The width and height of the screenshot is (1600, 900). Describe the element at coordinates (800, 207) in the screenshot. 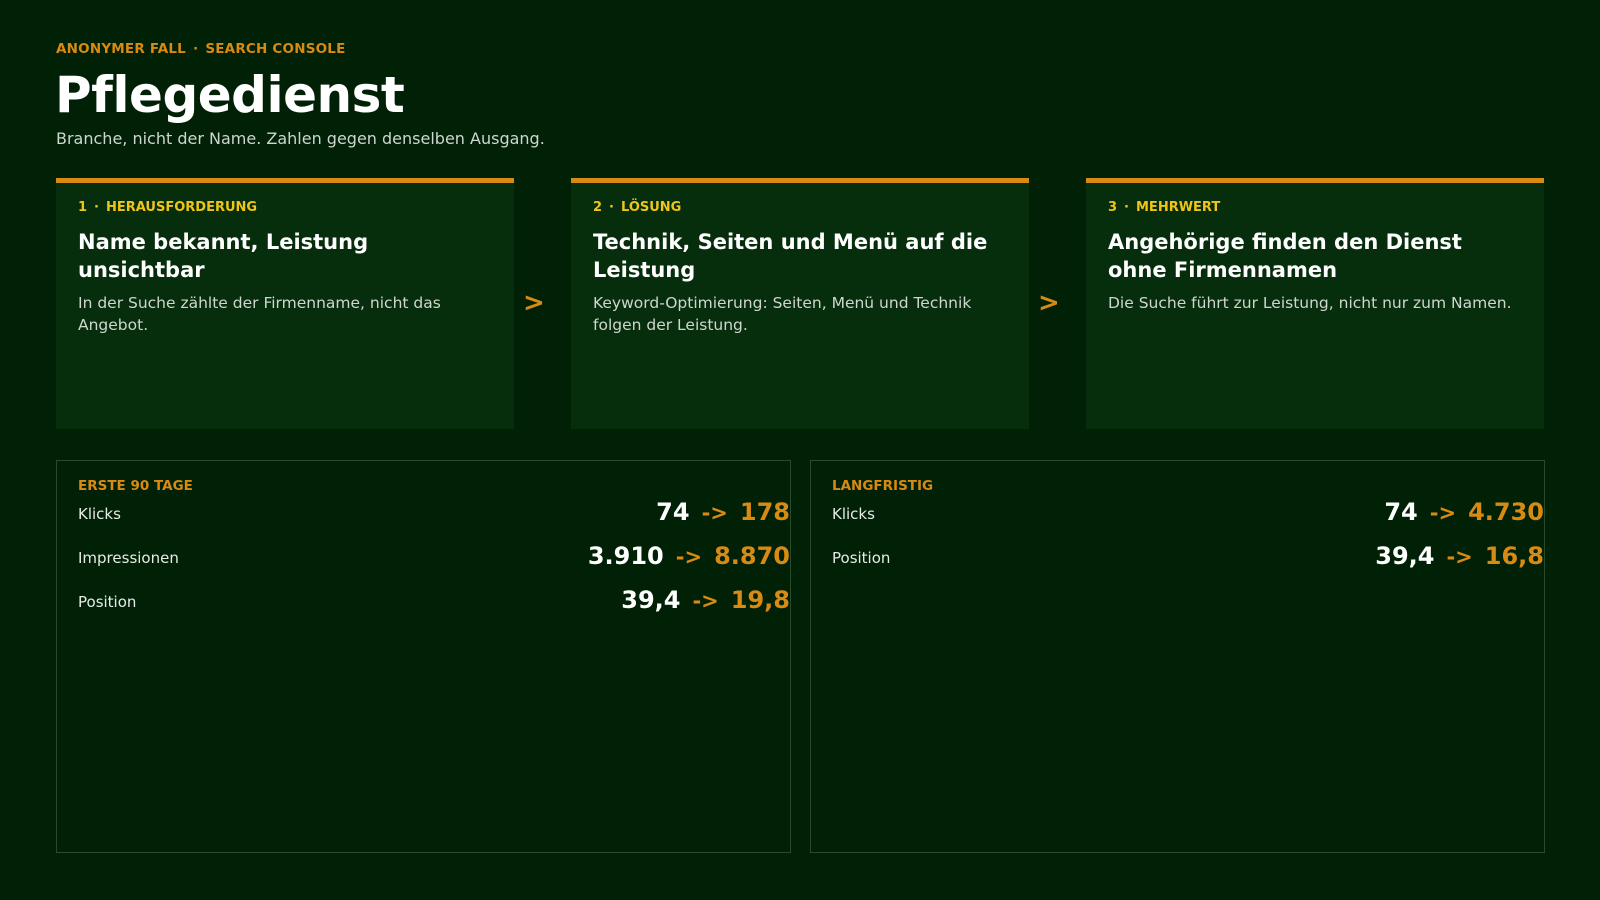

I see `step-label: 2 · LÖSUNG` at that location.